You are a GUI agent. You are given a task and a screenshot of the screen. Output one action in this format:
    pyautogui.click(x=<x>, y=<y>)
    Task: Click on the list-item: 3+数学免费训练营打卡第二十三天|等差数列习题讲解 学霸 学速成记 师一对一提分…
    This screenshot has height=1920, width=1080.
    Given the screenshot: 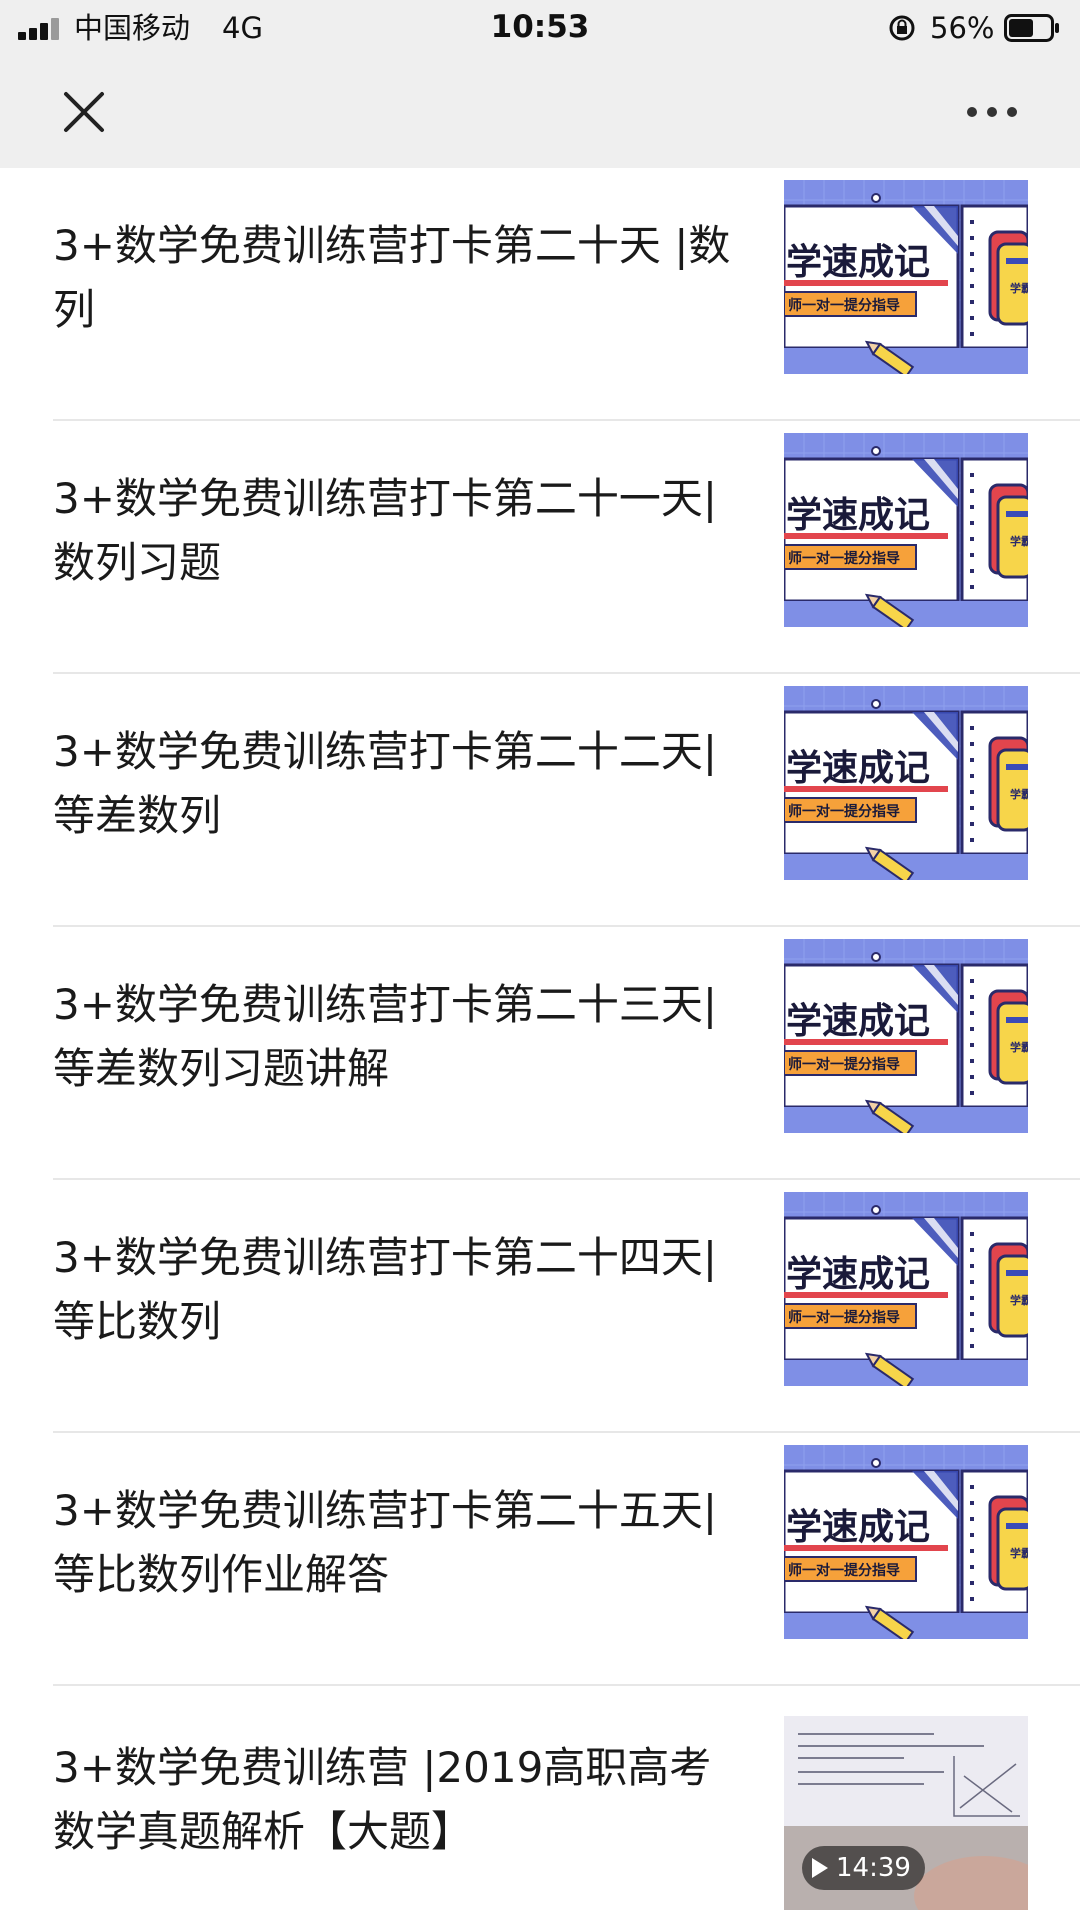 What is the action you would take?
    pyautogui.click(x=540, y=1053)
    